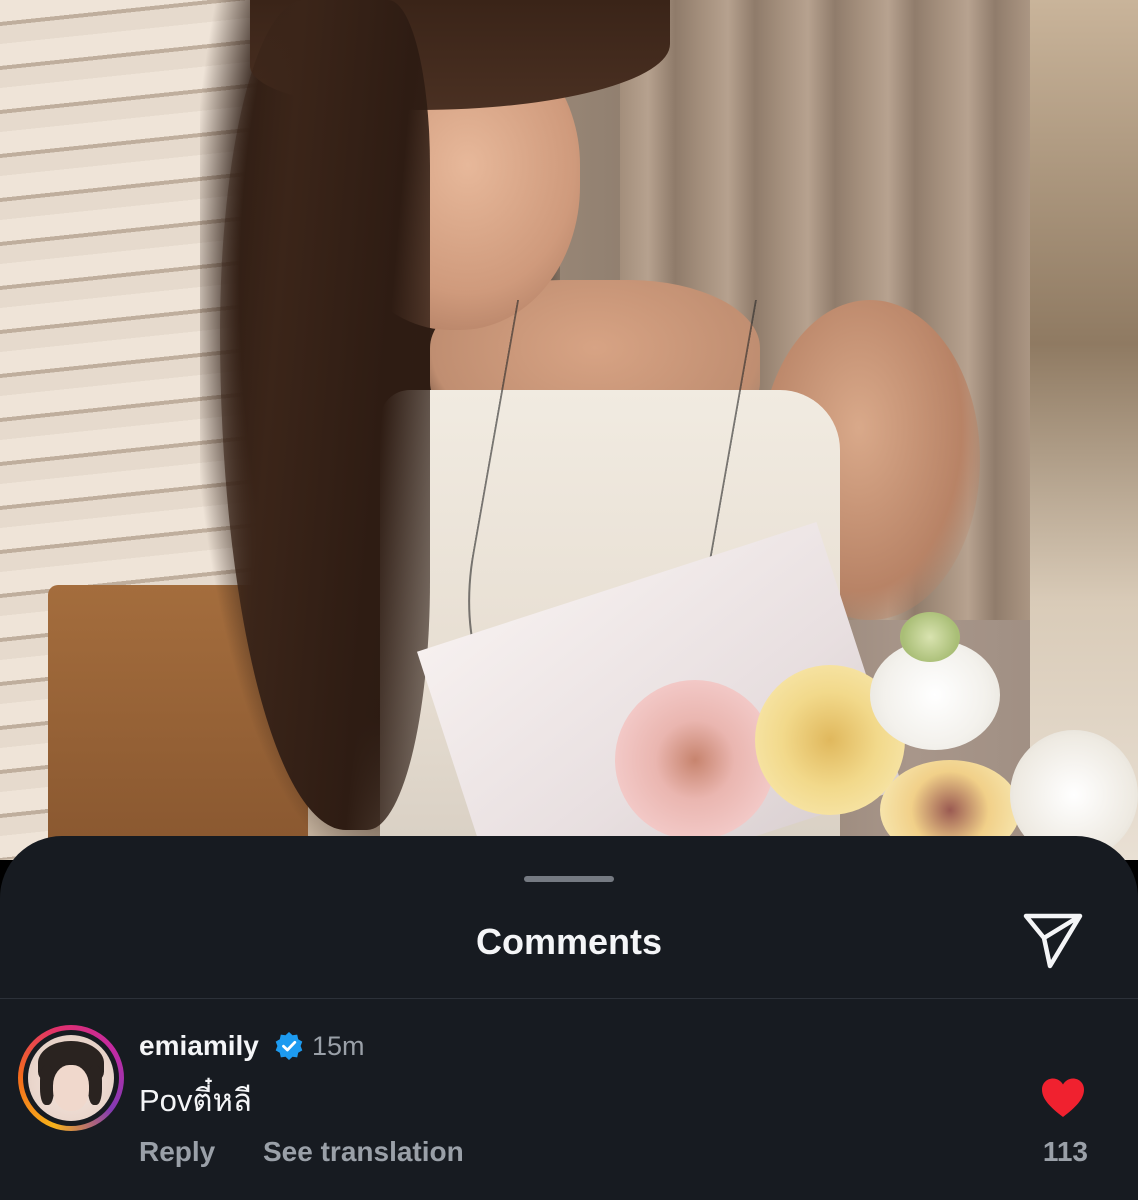 The height and width of the screenshot is (1200, 1138). I want to click on sheet-drag-handle, so click(569, 879).